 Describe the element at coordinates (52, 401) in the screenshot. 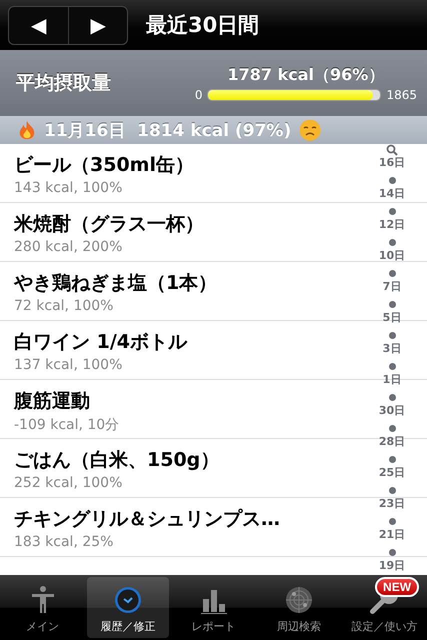

I see `entry-name: 腹筋運動` at that location.